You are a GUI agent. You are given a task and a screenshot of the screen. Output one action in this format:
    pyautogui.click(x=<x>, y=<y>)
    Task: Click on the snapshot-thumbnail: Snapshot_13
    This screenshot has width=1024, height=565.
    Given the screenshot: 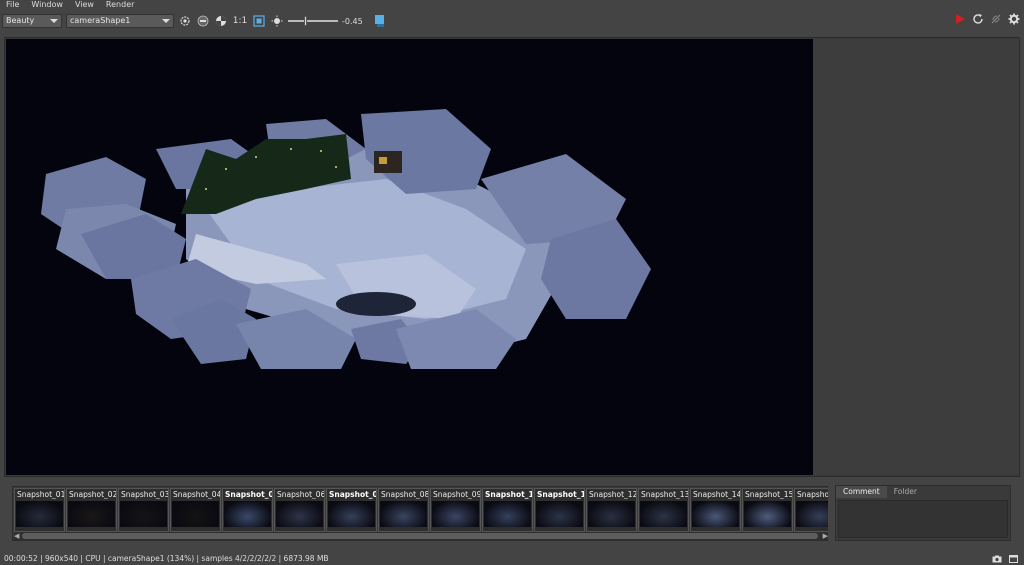 What is the action you would take?
    pyautogui.click(x=663, y=510)
    